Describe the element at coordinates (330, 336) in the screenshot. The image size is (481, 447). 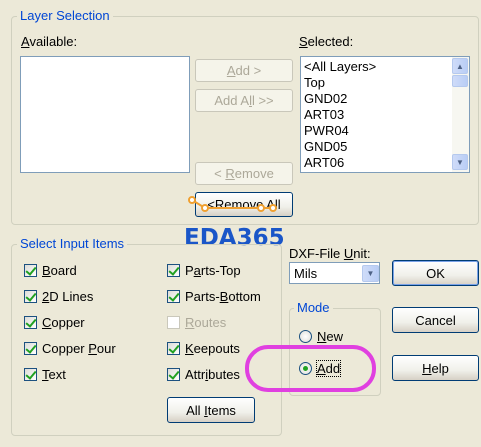
I see `mode-new-label: New` at that location.